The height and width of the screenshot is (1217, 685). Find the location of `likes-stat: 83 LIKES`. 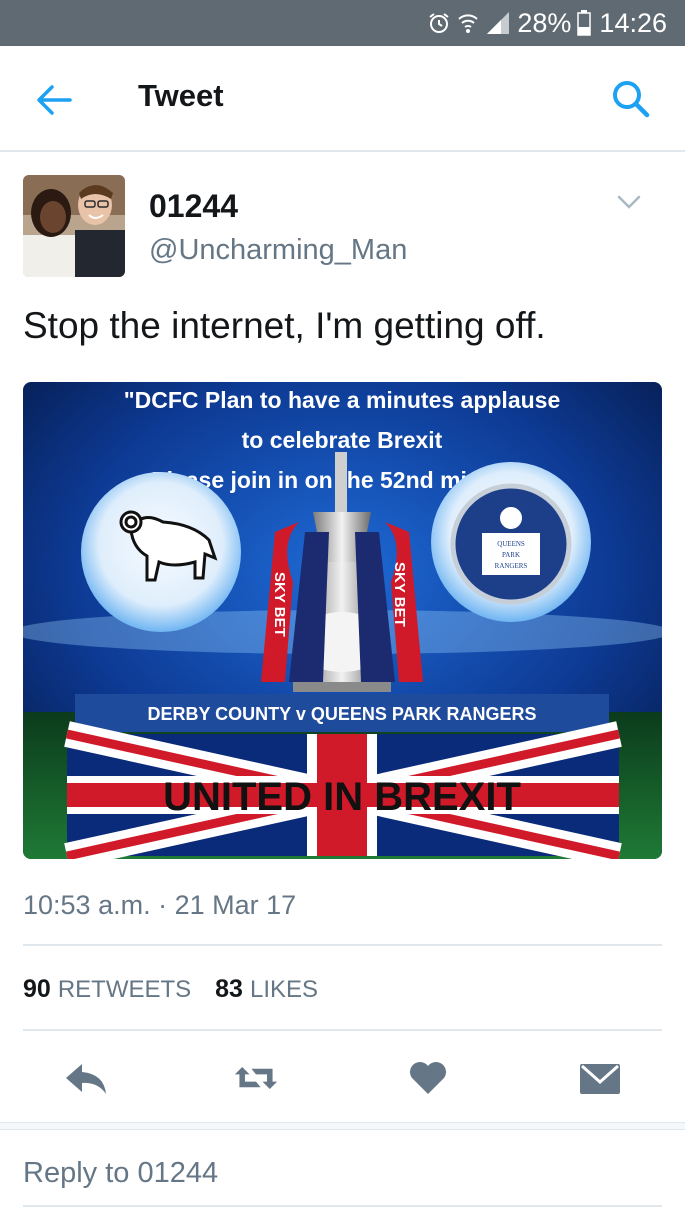

likes-stat: 83 LIKES is located at coordinates (266, 989).